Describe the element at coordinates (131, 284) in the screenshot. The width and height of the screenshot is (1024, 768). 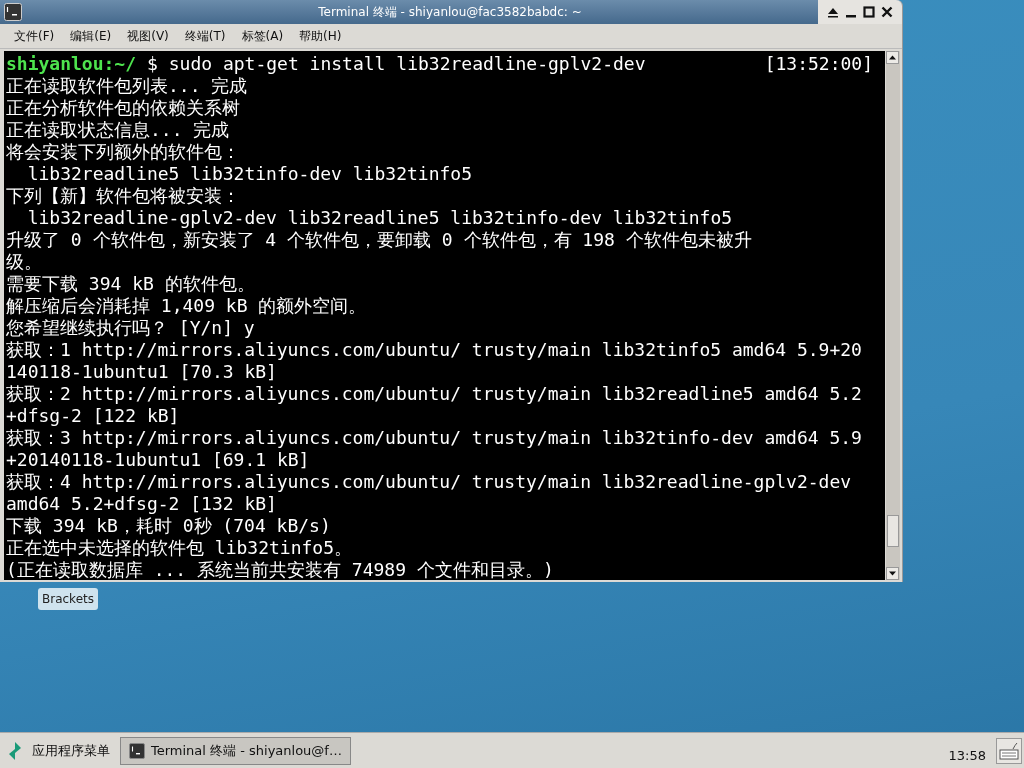
I see `output-line: 需要下载 394 kB 的软件包。` at that location.